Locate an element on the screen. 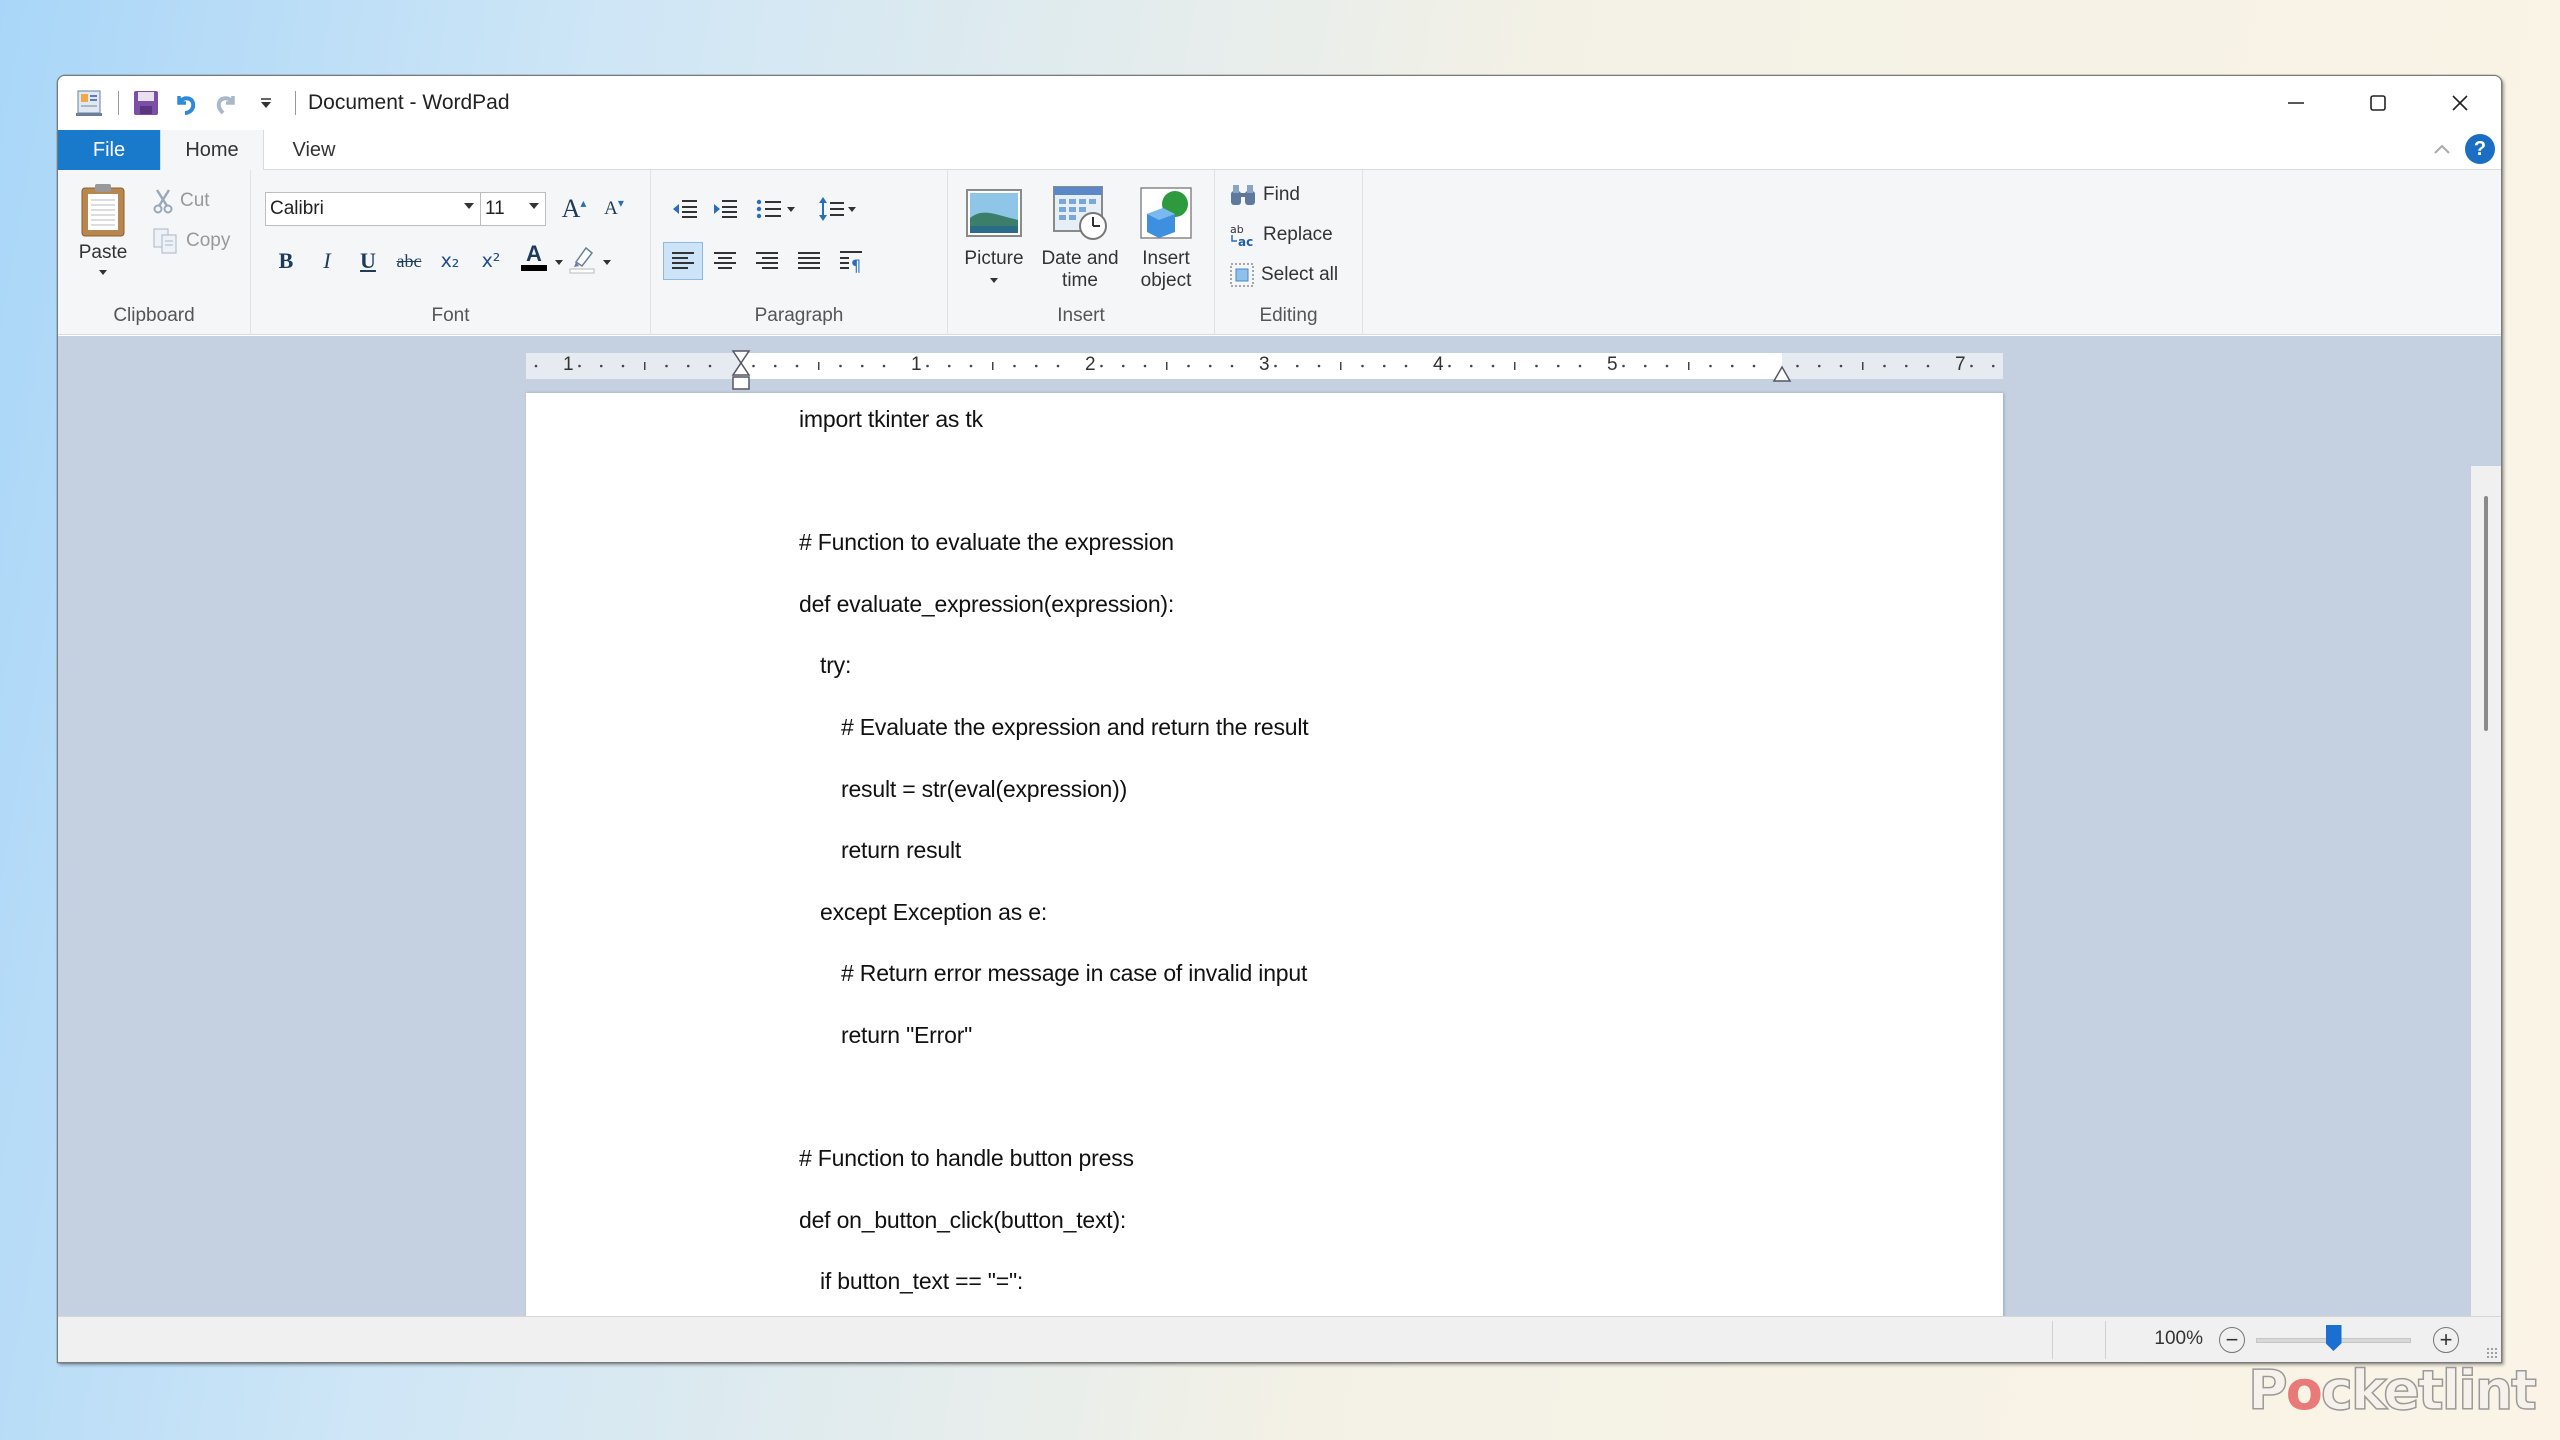 The image size is (2560, 1440). highlight-dropdown-icon is located at coordinates (607, 262).